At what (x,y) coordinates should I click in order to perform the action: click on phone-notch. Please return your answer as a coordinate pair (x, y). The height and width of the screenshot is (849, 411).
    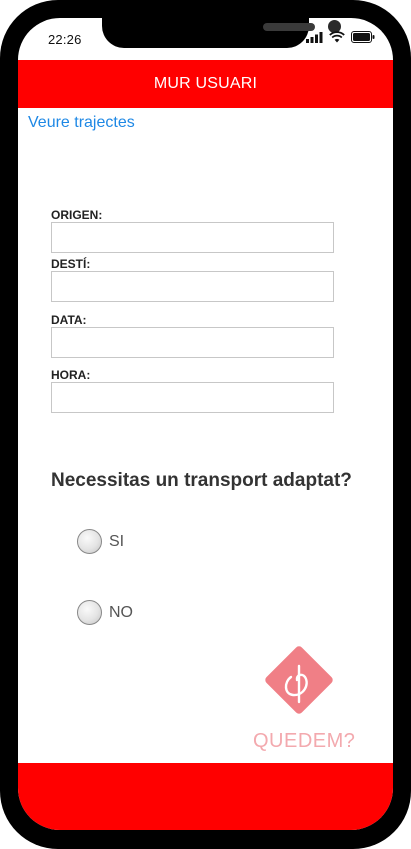
    Looking at the image, I should click on (221, 33).